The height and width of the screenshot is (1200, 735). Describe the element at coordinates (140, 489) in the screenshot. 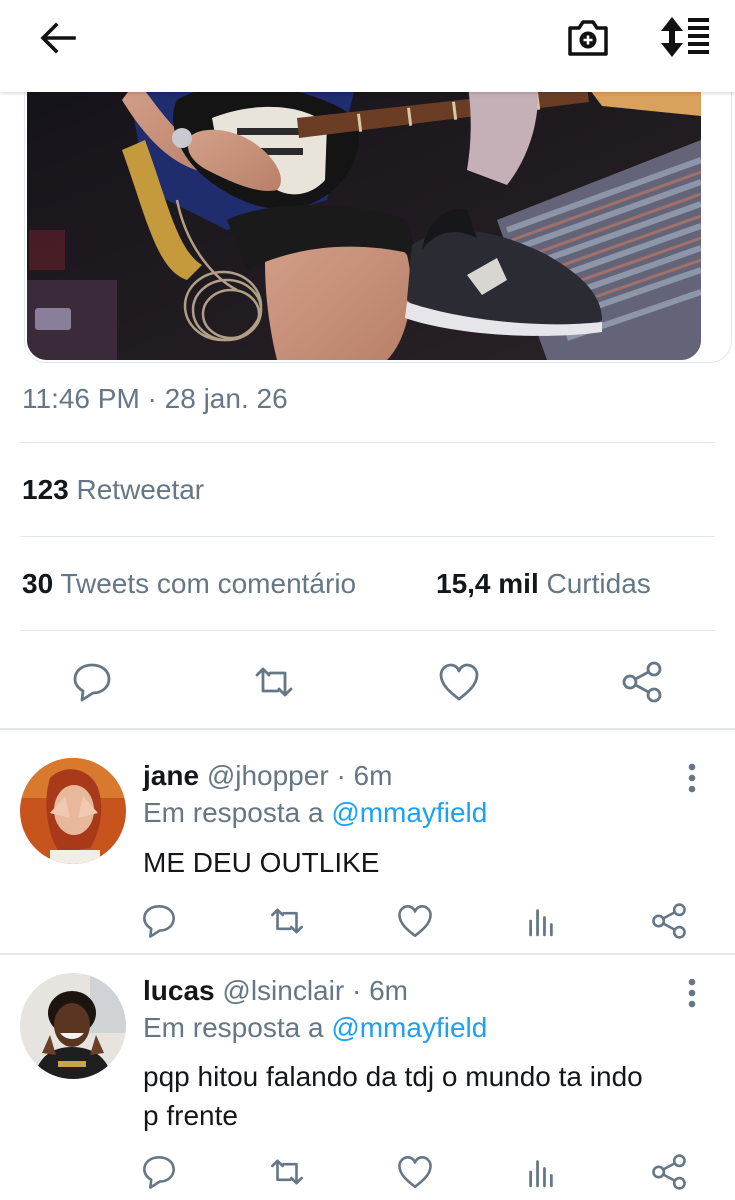

I see `retweets-label: Retweetar` at that location.